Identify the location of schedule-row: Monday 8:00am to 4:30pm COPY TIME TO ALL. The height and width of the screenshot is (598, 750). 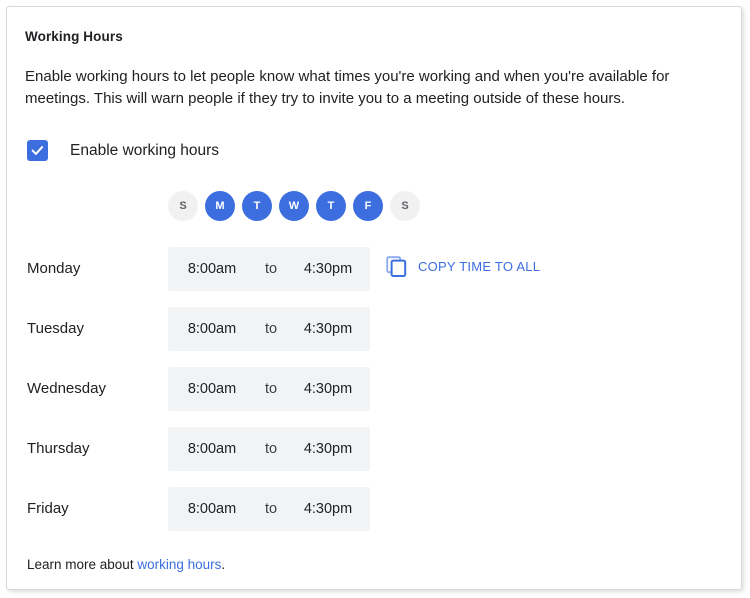
(374, 277).